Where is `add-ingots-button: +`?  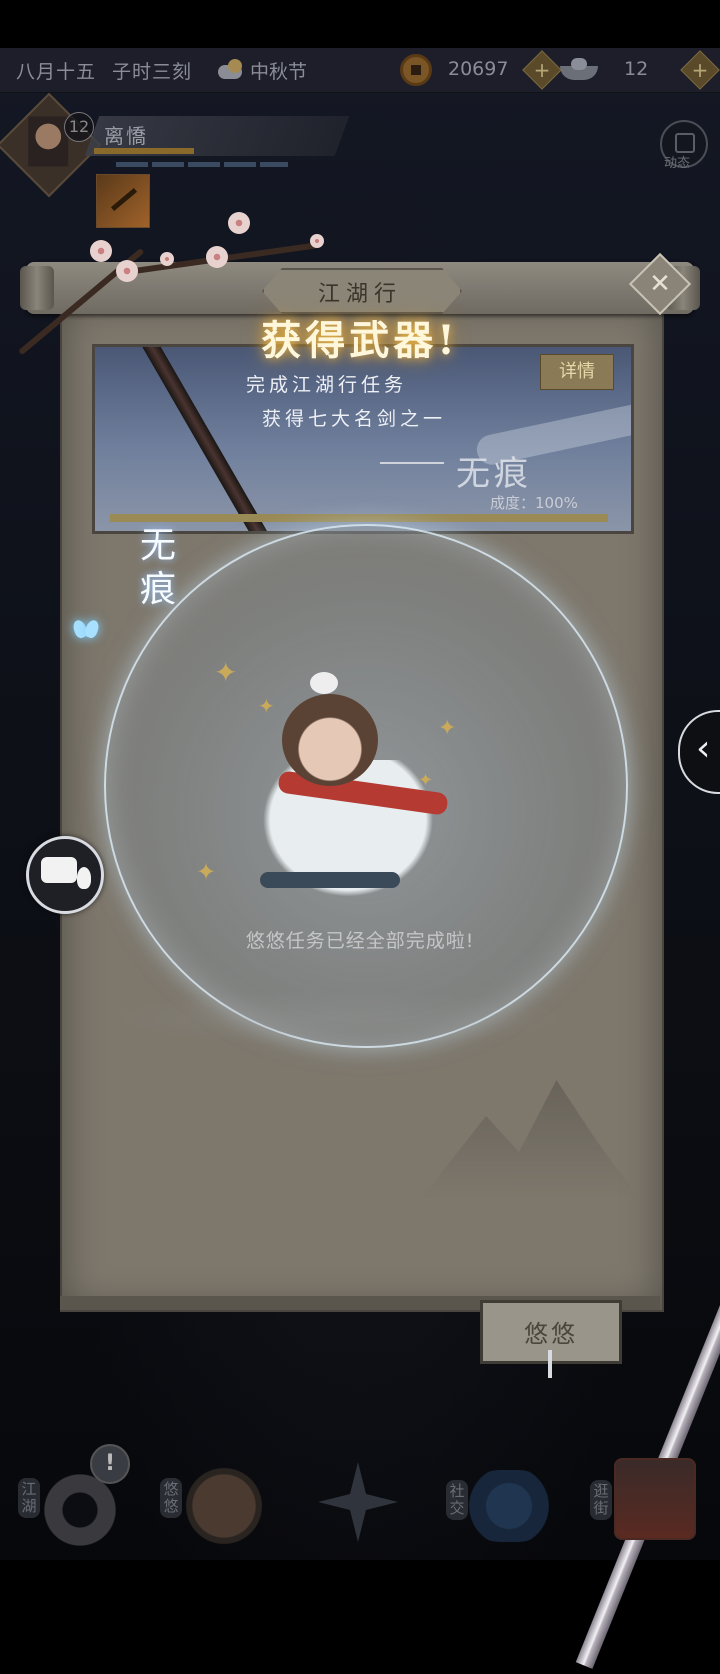 add-ingots-button: + is located at coordinates (700, 70).